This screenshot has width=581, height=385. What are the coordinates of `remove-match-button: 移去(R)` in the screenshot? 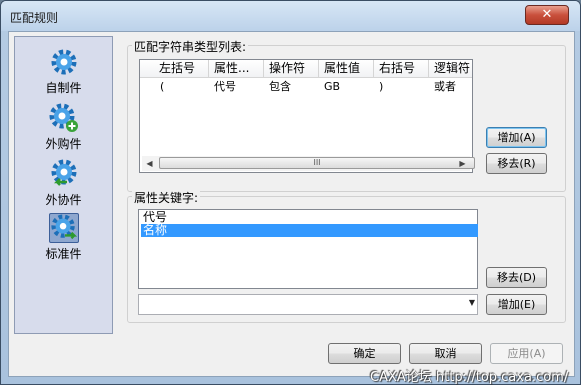 It's located at (516, 163).